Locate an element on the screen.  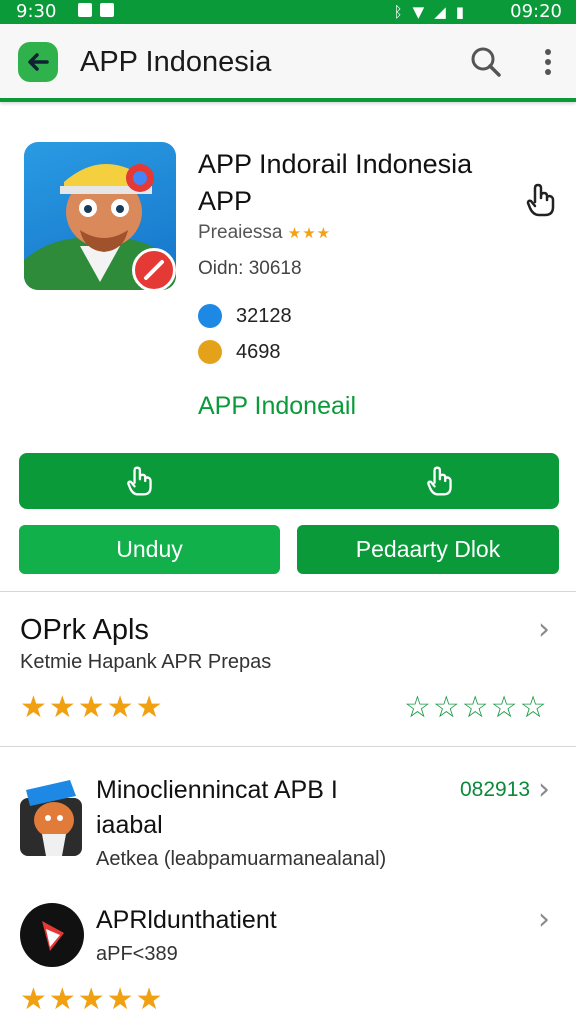
more-vertical-icon is located at coordinates (548, 62).